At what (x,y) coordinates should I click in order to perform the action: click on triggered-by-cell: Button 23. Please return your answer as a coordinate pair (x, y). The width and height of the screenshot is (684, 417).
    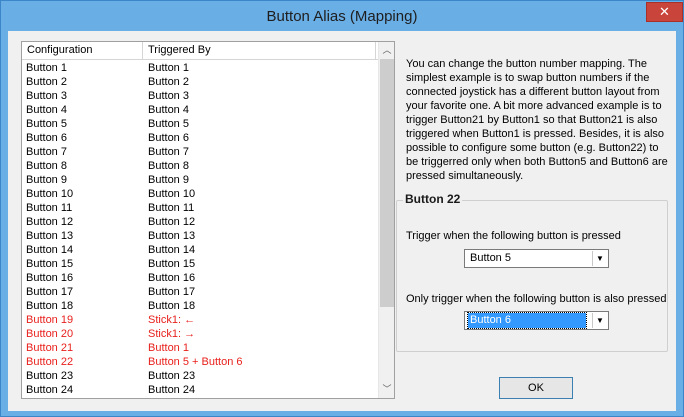
    Looking at the image, I should click on (172, 376).